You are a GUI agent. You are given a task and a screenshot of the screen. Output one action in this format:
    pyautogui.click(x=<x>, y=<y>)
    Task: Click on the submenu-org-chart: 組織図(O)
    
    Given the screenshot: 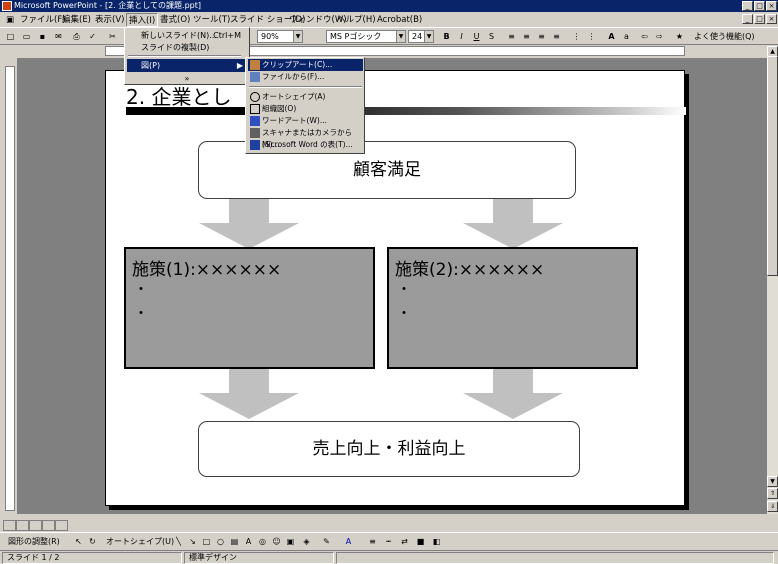 What is the action you would take?
    pyautogui.click(x=305, y=109)
    